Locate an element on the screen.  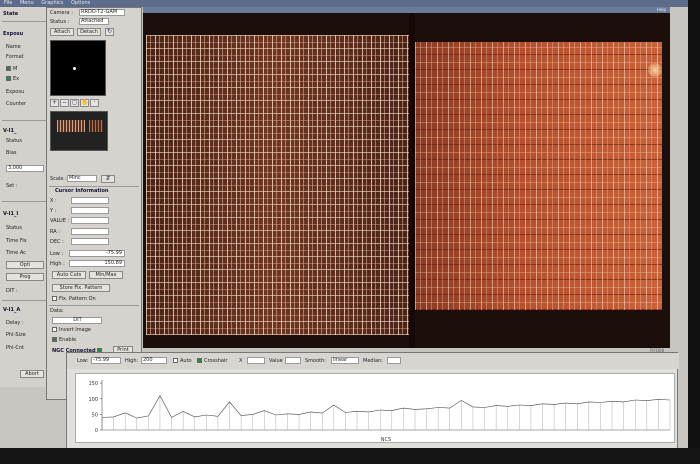
low-label: Low : is located at coordinates (57, 254).